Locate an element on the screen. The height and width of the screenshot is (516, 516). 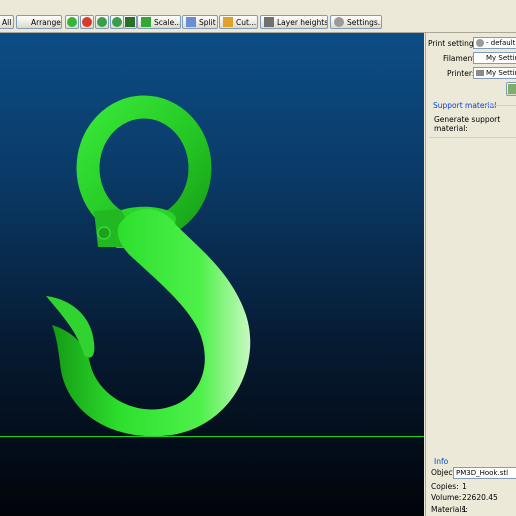
filament-select: My Settings is located at coordinates (494, 58).